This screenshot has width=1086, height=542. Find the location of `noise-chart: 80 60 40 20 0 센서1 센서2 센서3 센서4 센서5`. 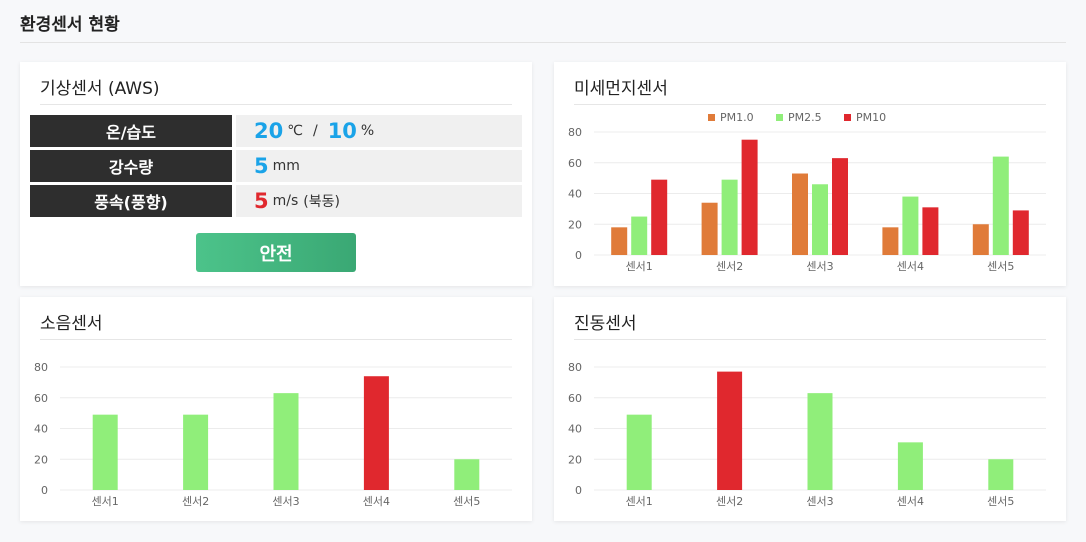

noise-chart: 80 60 40 20 0 센서1 센서2 센서3 센서4 센서5 is located at coordinates (273, 434).